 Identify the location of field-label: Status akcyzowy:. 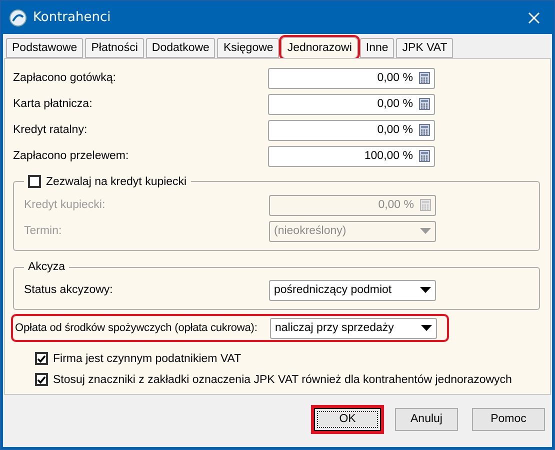
(69, 290).